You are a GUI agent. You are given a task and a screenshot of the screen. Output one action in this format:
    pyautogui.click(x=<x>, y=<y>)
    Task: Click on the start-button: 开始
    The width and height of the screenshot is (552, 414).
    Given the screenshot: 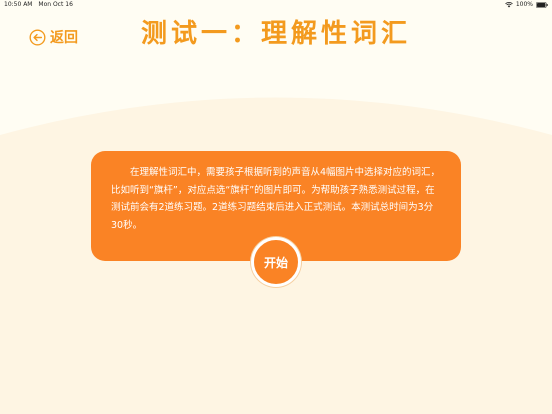 What is the action you would take?
    pyautogui.click(x=276, y=262)
    